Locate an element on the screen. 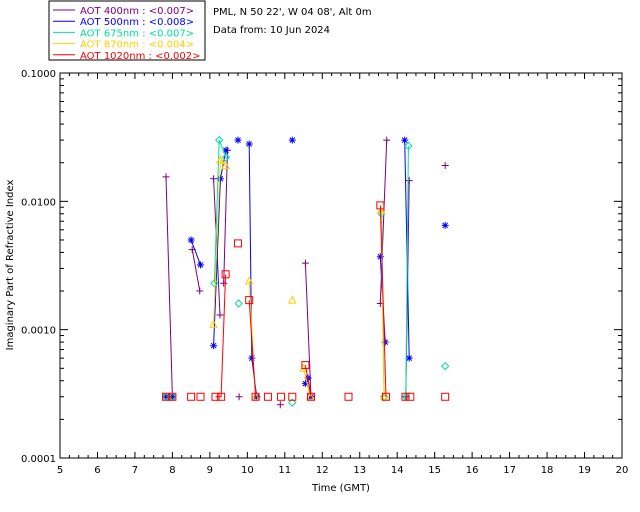 Image resolution: width=640 pixels, height=512 pixels. x-tick-label: 20 is located at coordinates (622, 470).